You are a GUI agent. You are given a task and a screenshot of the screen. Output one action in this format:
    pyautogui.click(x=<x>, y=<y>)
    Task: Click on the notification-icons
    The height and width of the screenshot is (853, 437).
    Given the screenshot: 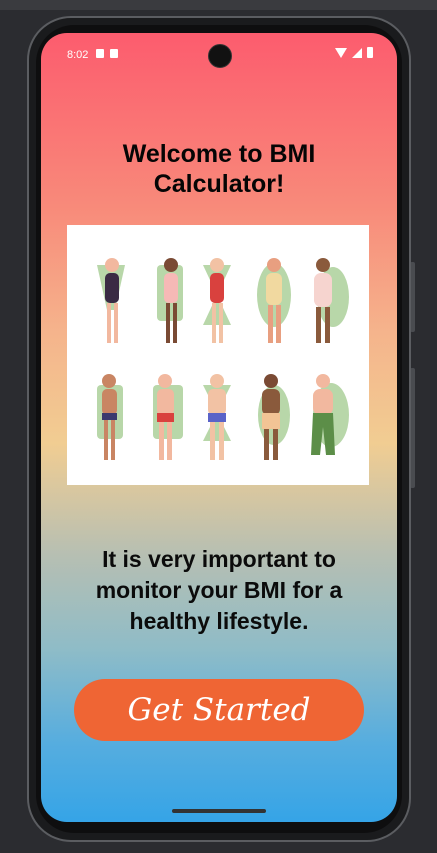 What is the action you would take?
    pyautogui.click(x=107, y=53)
    